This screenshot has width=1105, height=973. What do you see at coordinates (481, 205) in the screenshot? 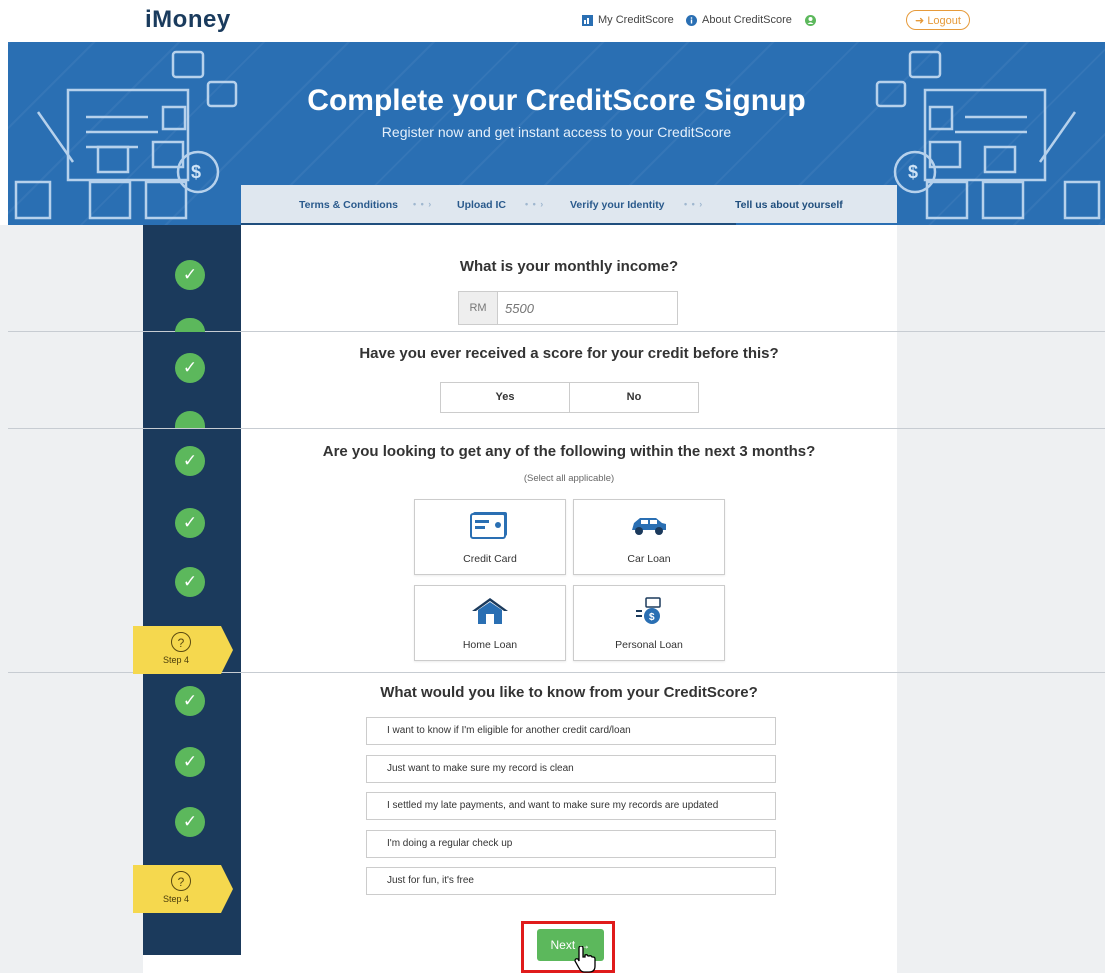
I see `step-upload-ic: Upload IC` at bounding box center [481, 205].